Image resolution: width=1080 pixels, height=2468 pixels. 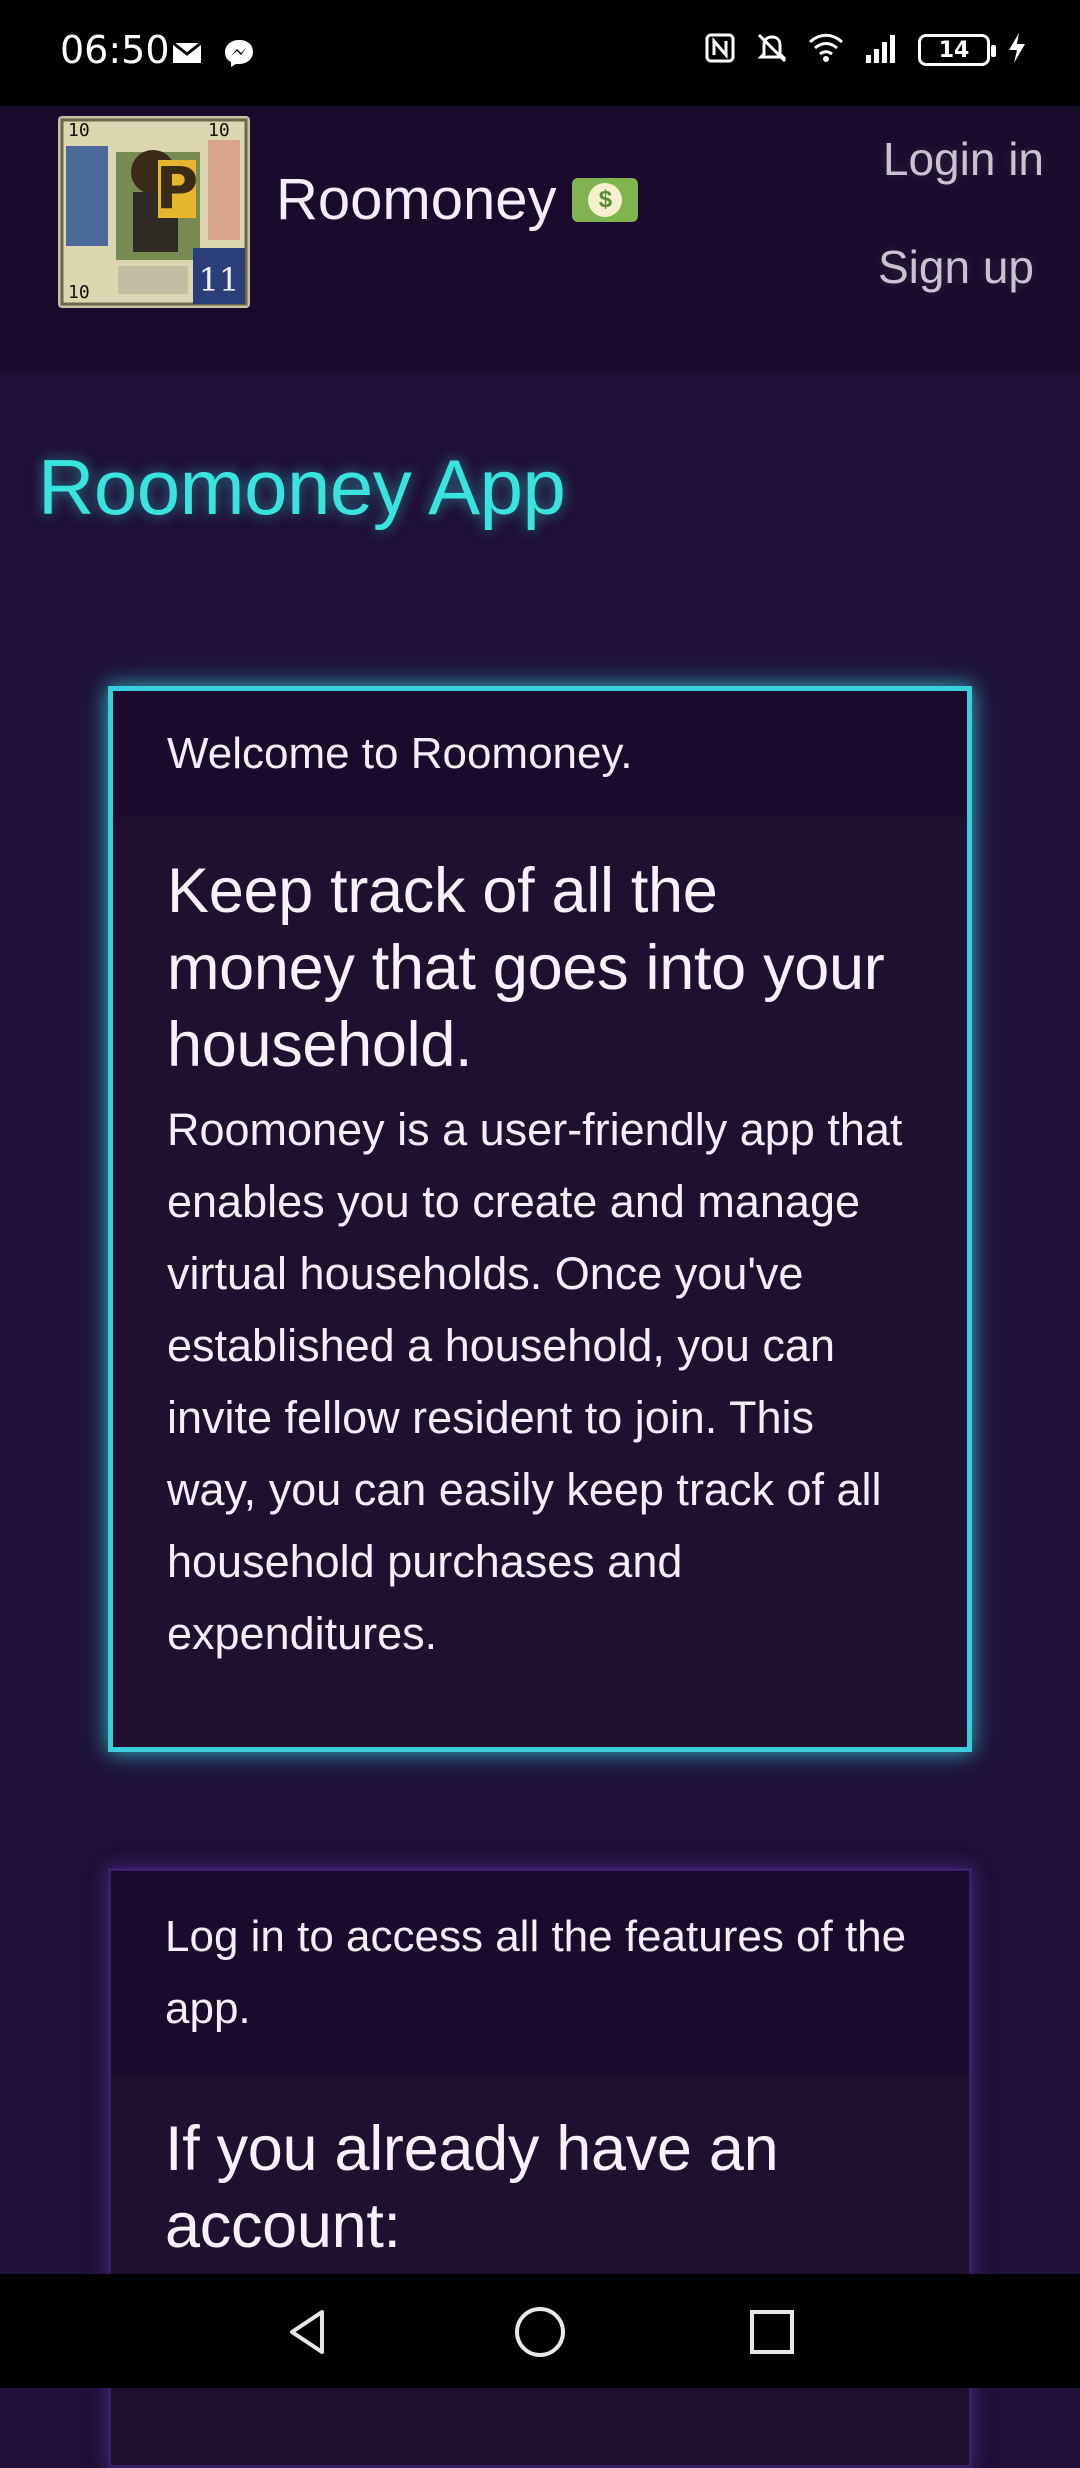 I want to click on status-bar: 06:50 14, so click(x=540, y=53).